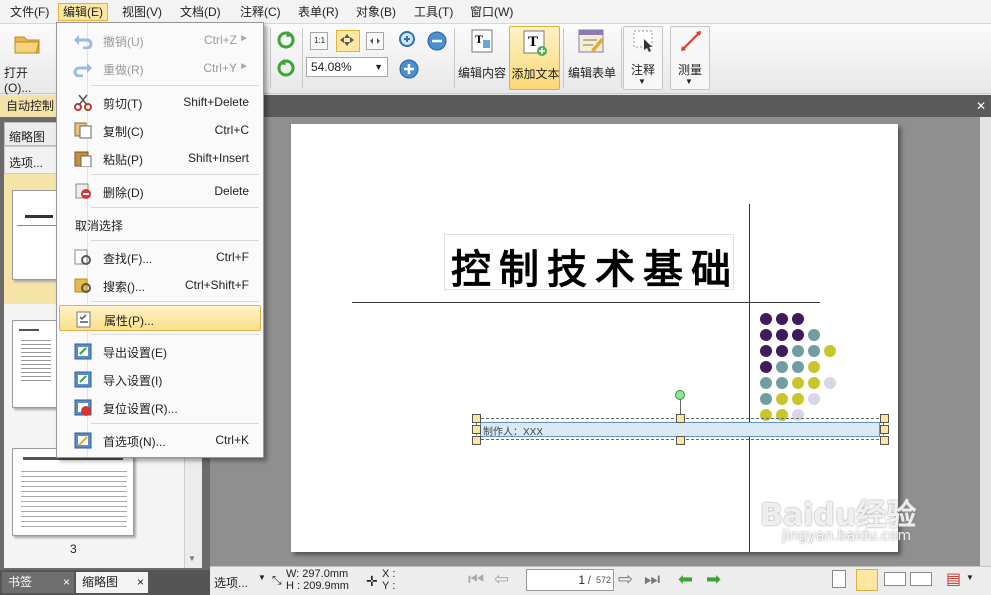 Image resolution: width=991 pixels, height=595 pixels. Describe the element at coordinates (38, 582) in the screenshot. I see `tab-bookmarks: 书签 ×` at that location.